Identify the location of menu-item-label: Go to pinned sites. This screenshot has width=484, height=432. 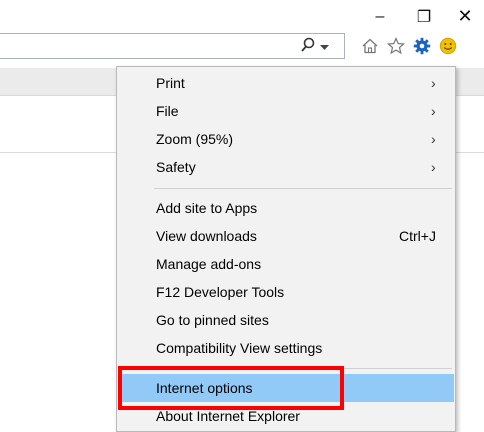
(212, 320).